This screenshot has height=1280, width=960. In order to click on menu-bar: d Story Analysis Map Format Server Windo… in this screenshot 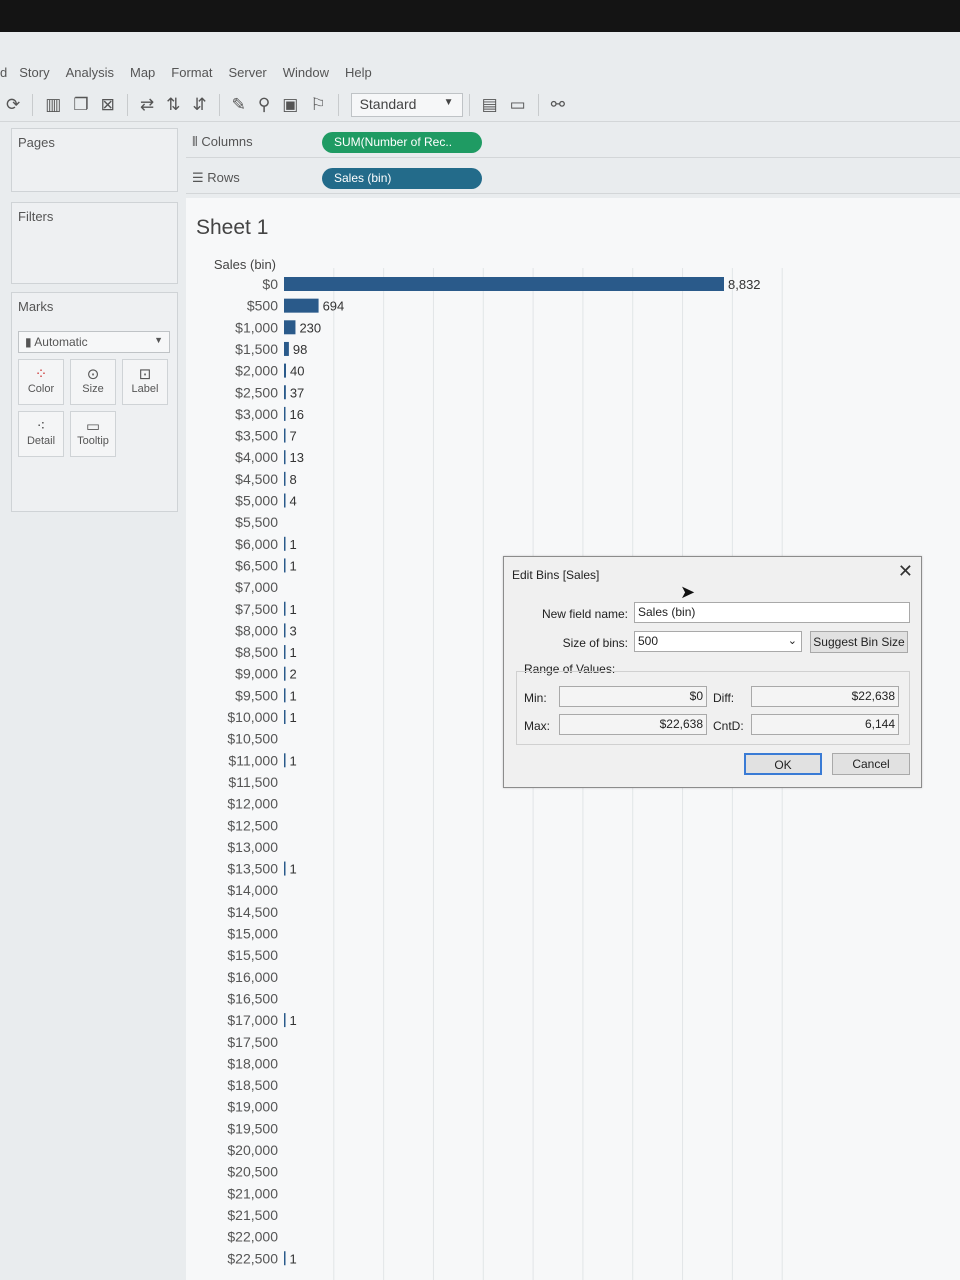, I will do `click(194, 72)`.